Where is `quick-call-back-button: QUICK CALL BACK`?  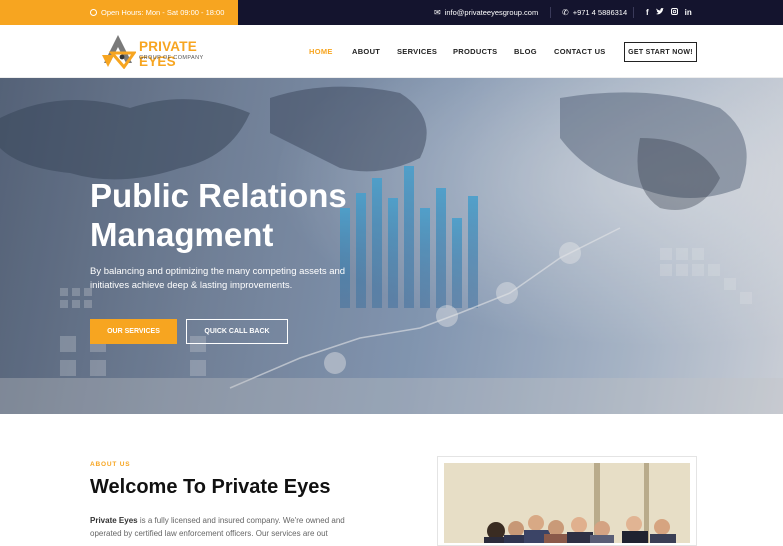 quick-call-back-button: QUICK CALL BACK is located at coordinates (237, 331).